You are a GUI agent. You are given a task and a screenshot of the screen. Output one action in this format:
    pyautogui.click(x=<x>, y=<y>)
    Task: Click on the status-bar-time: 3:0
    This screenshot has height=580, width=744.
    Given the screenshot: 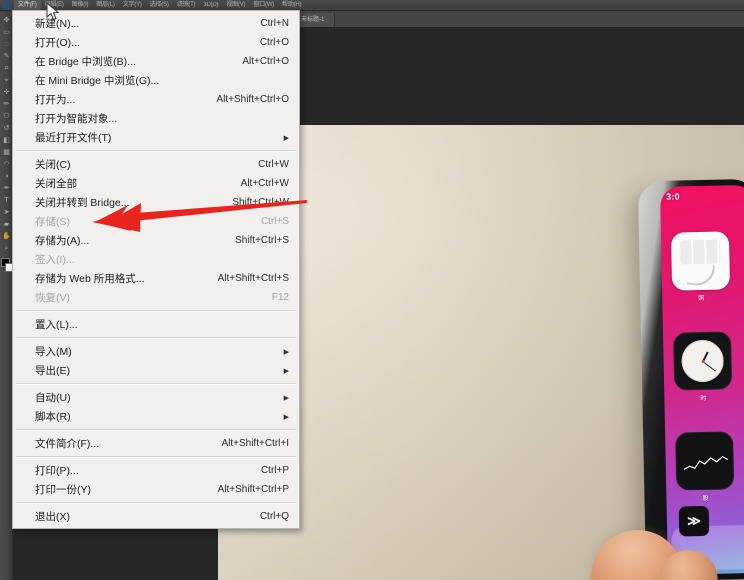 What is the action you would take?
    pyautogui.click(x=673, y=196)
    